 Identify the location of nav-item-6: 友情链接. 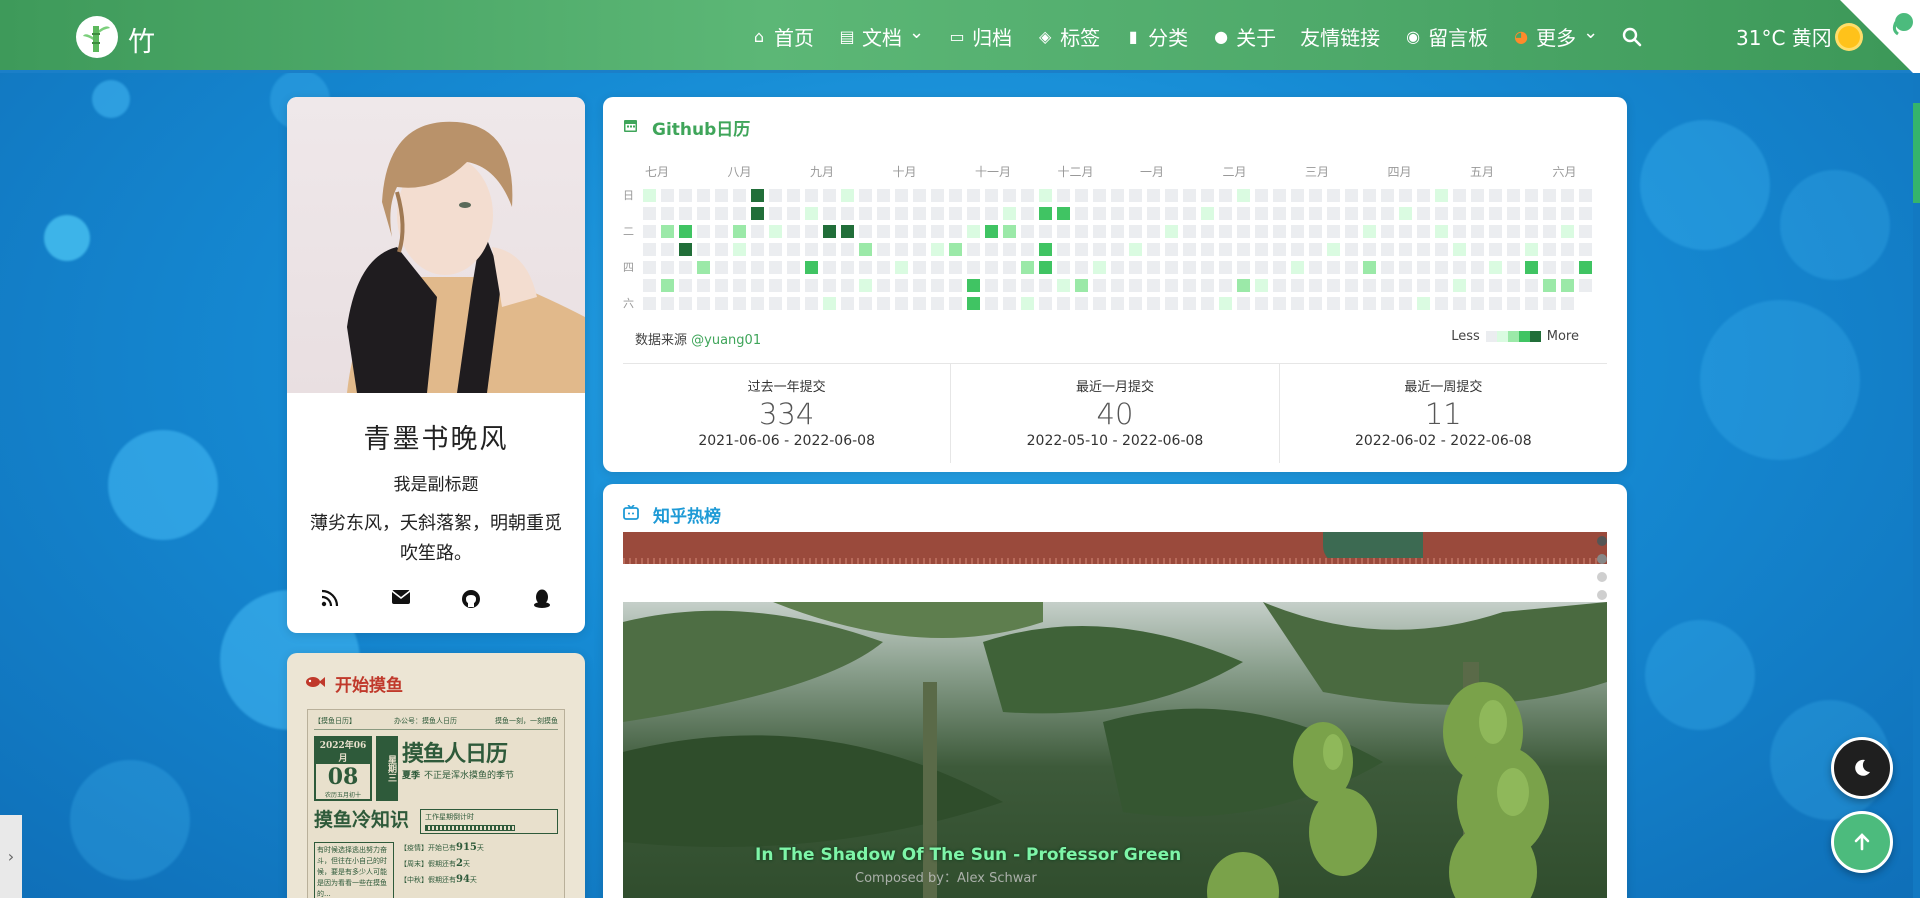
(1340, 36).